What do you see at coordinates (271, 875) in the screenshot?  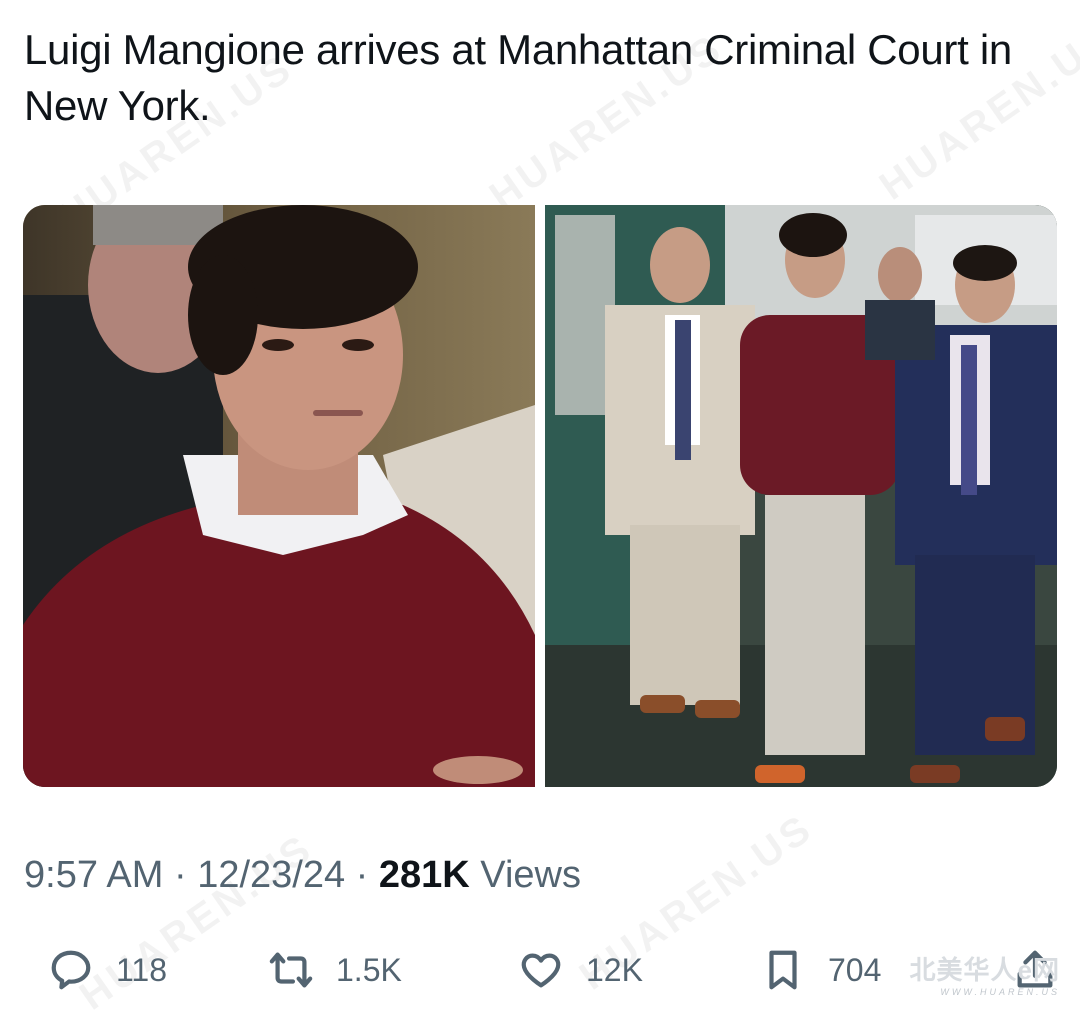 I see `tweet-date: 12/23/24` at bounding box center [271, 875].